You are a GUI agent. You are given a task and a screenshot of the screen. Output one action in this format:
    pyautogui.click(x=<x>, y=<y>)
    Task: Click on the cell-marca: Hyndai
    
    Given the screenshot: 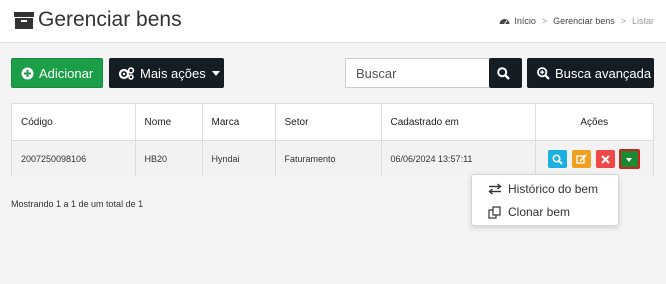 What is the action you would take?
    pyautogui.click(x=239, y=158)
    